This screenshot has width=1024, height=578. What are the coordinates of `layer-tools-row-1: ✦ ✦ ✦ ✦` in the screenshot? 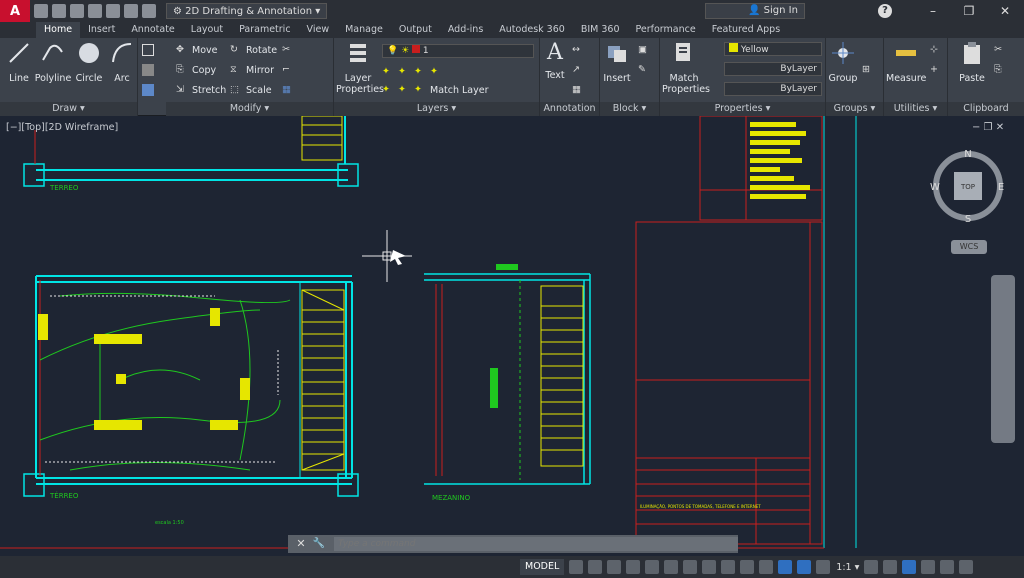 It's located at (414, 72).